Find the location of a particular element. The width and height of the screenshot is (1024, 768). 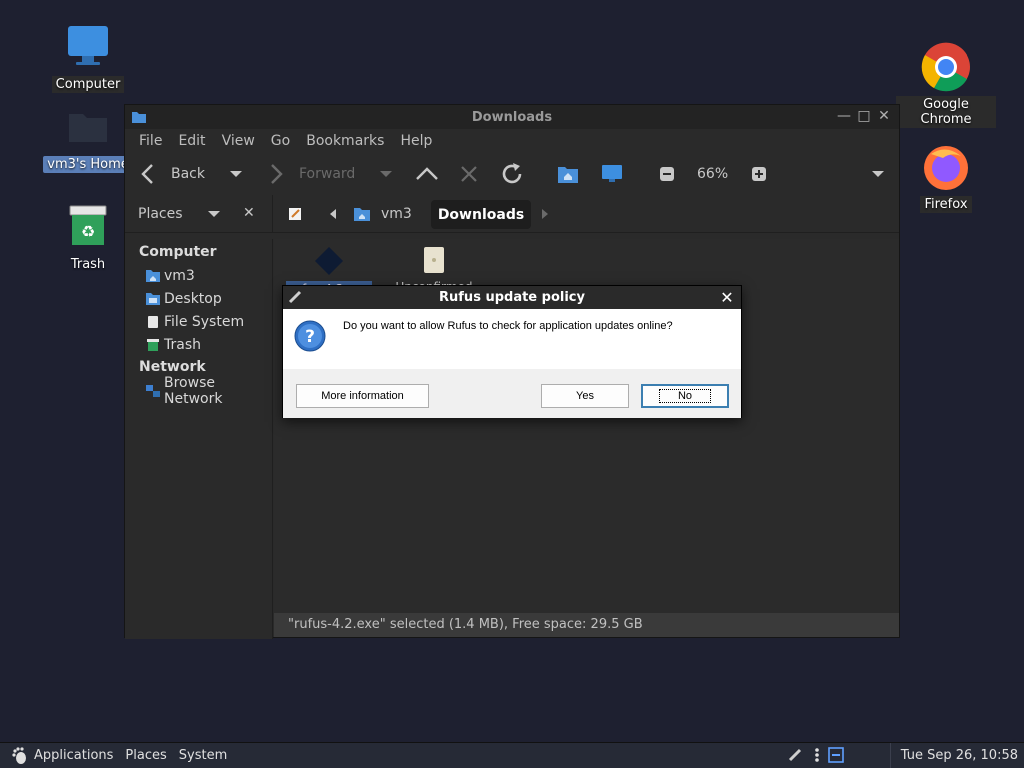

sidebar-item-browse-network: Browse Network is located at coordinates (198, 391).